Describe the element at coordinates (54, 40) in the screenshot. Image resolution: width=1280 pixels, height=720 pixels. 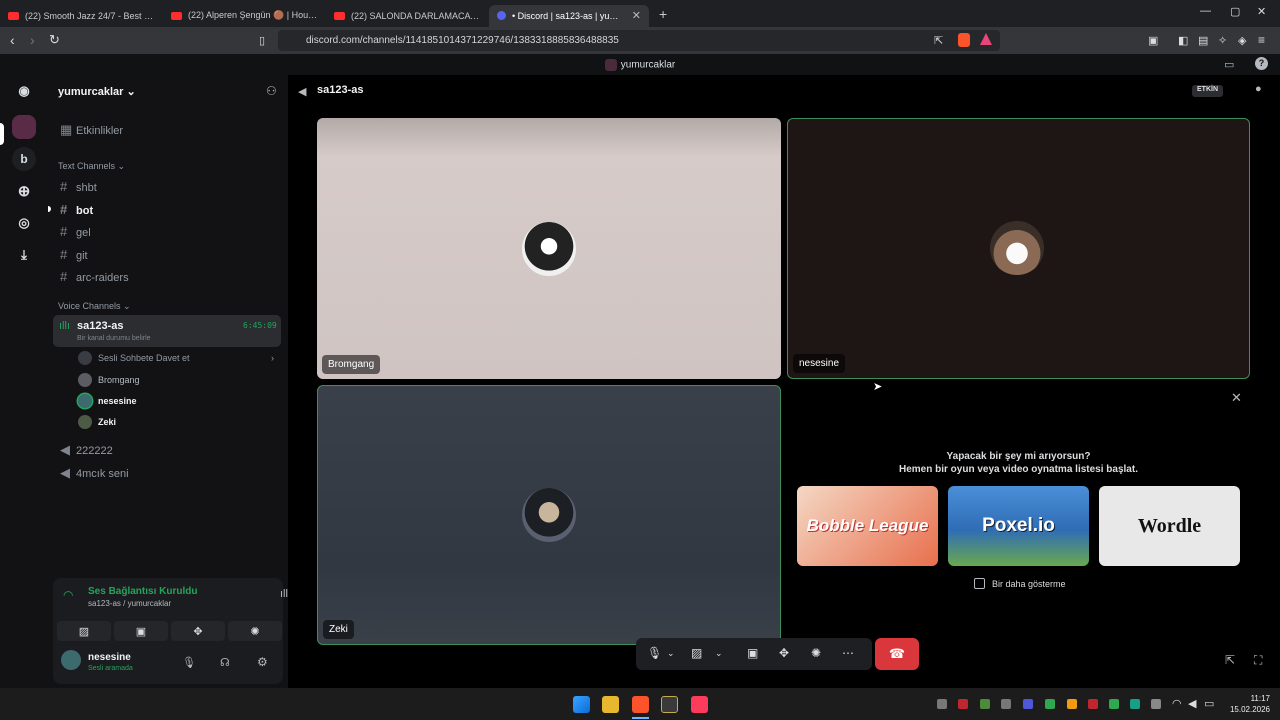
I see `reload-icon: ↻` at that location.